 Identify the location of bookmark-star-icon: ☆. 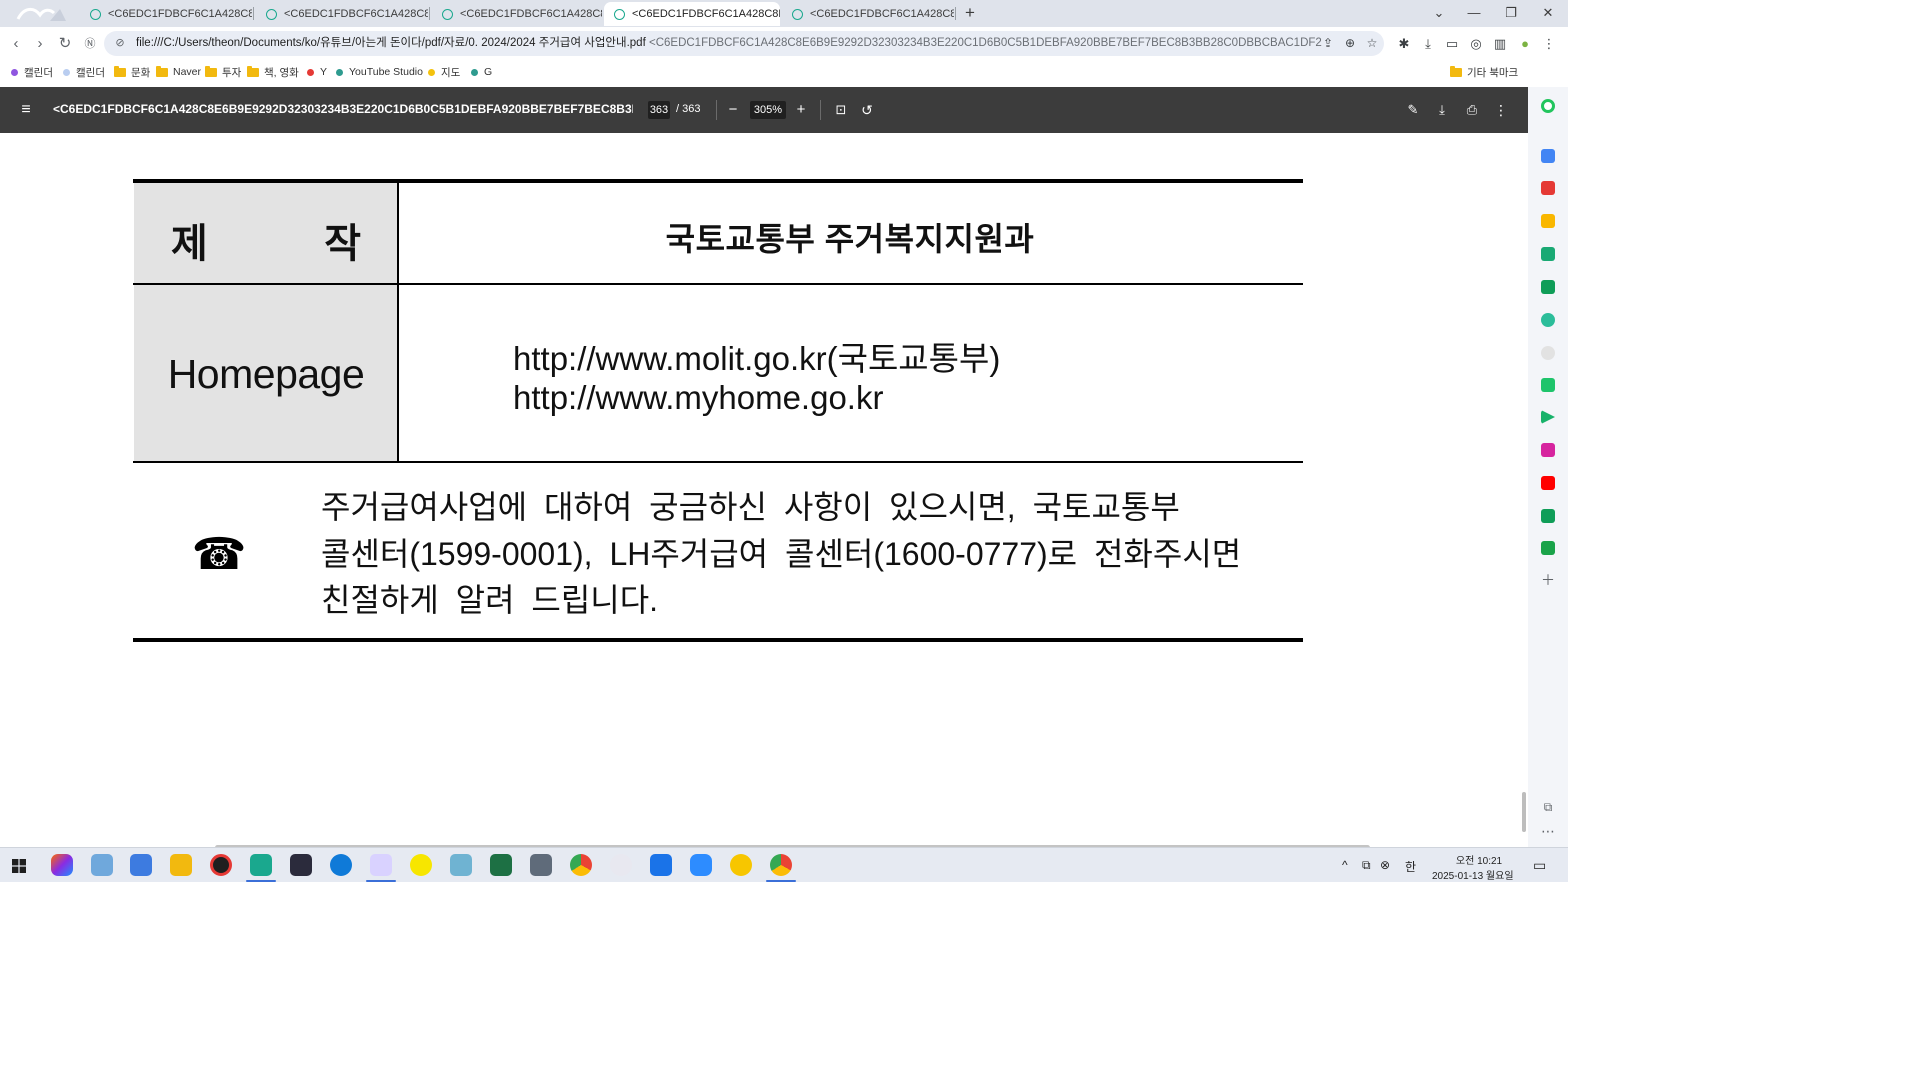
(1372, 43).